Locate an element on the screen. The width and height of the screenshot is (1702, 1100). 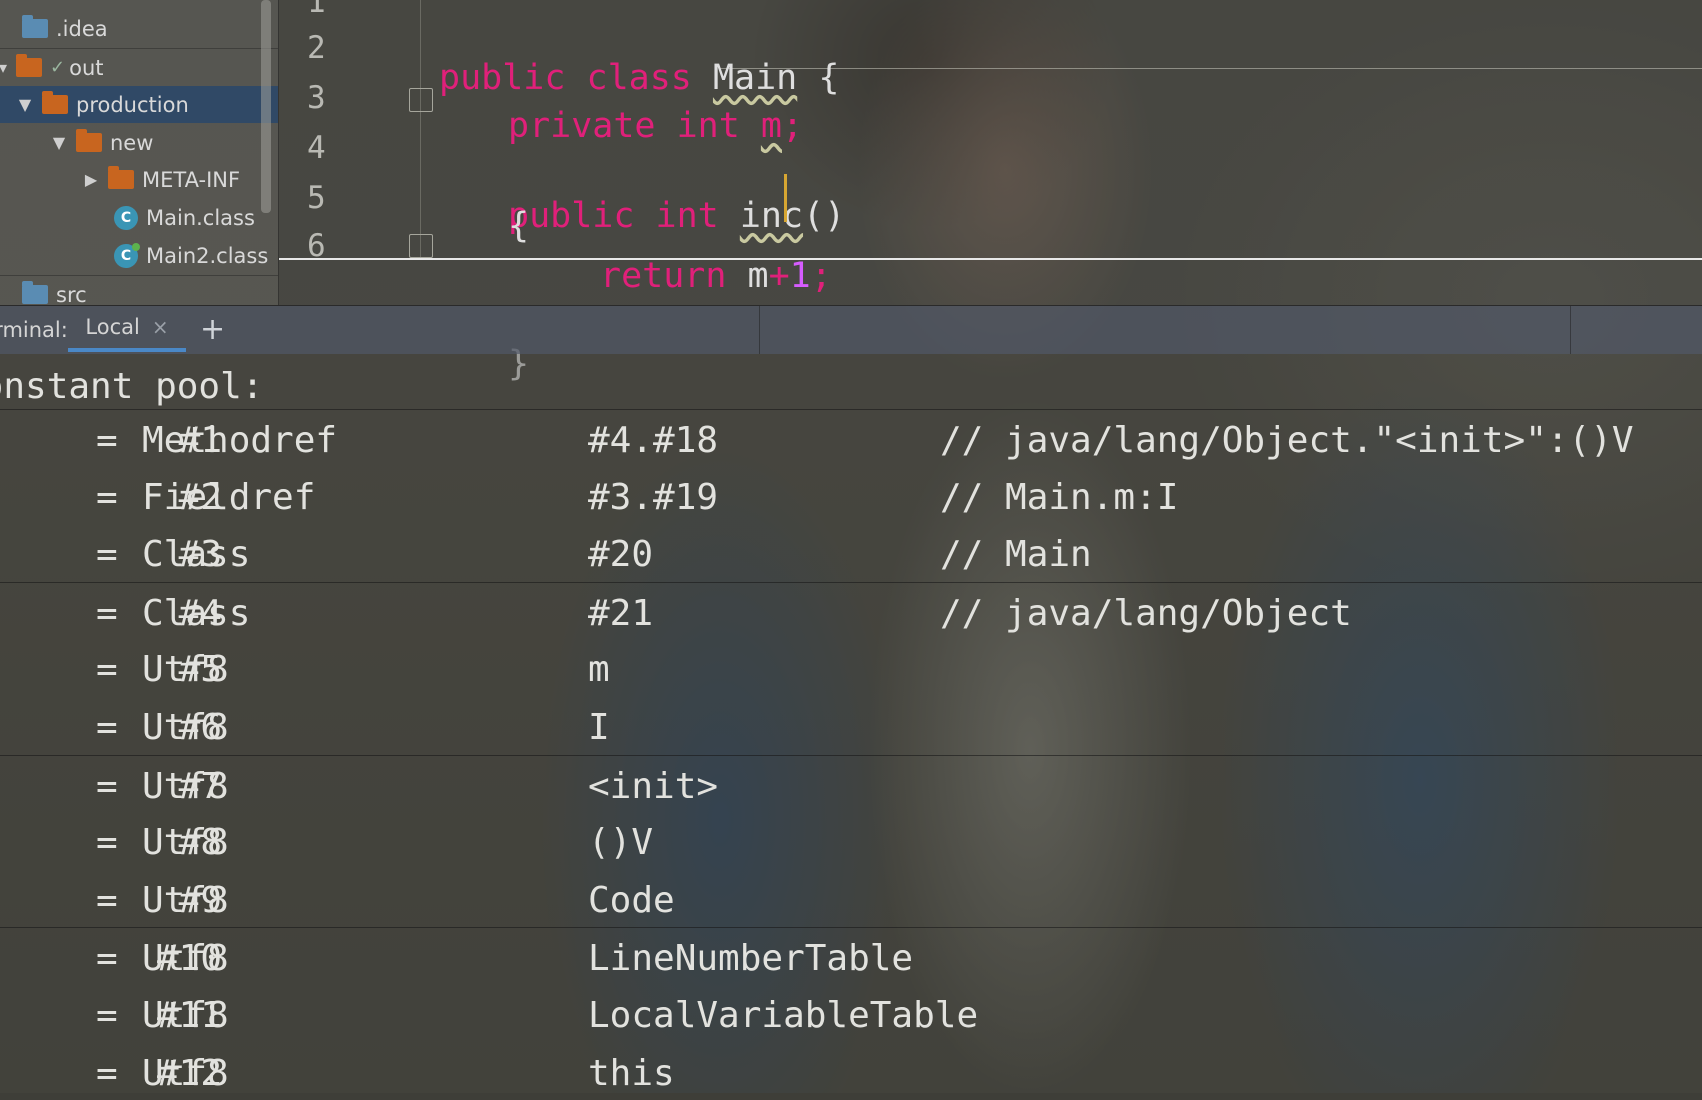
entry-kind: Fieldref is located at coordinates (229, 497).